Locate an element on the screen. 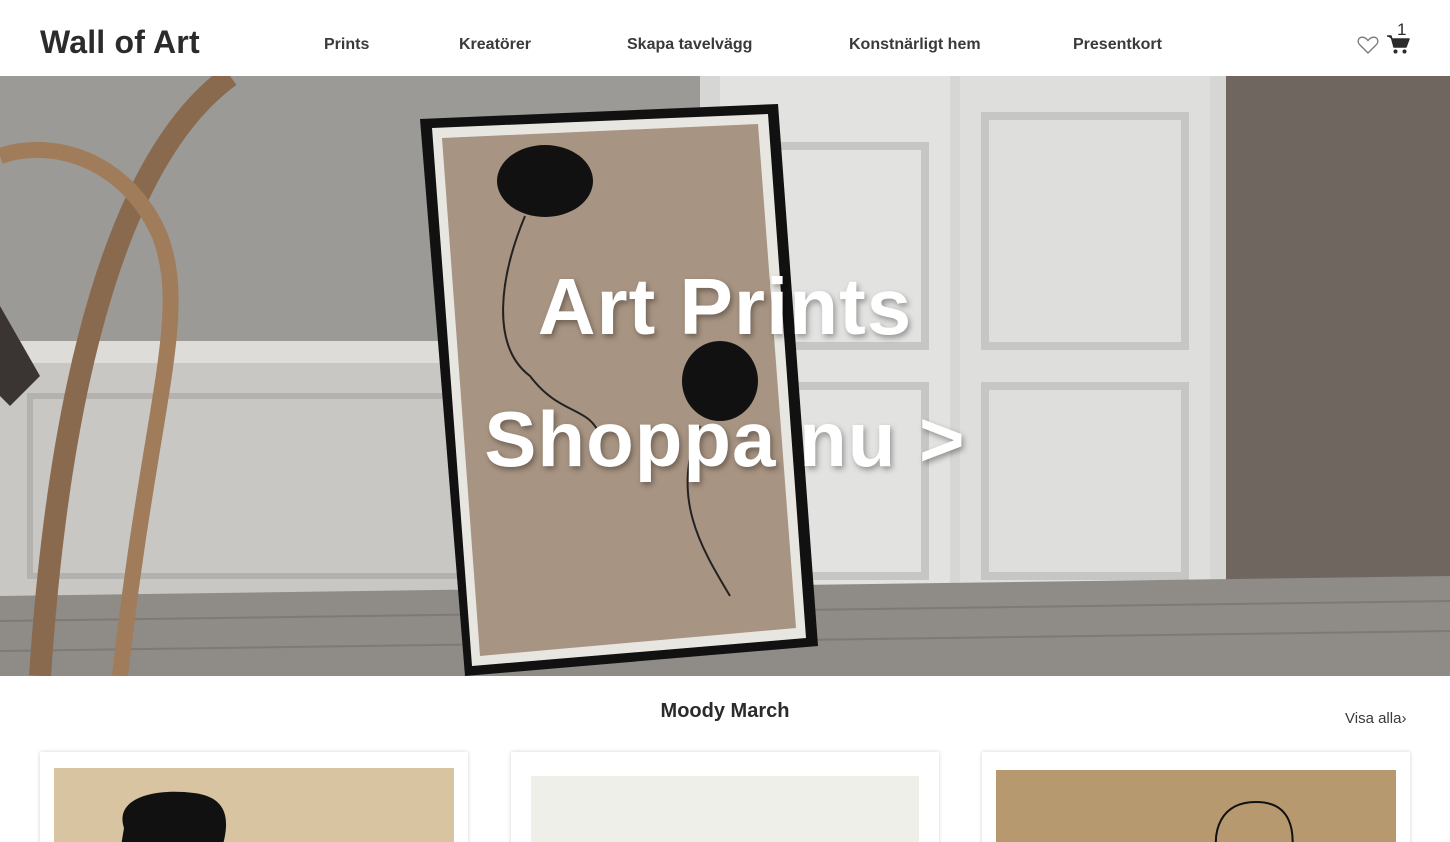 The image size is (1450, 842). heart-icon is located at coordinates (1368, 45).